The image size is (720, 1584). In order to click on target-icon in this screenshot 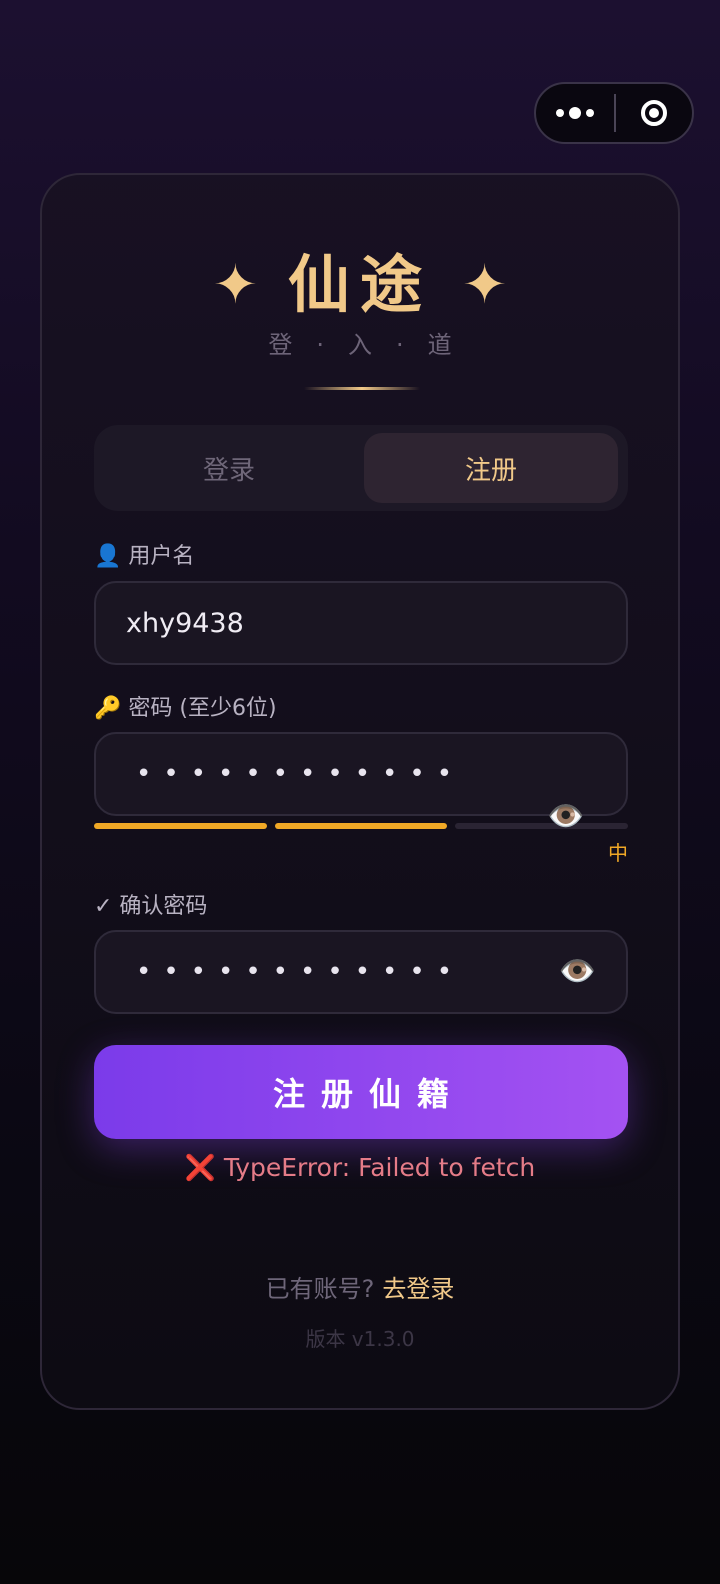, I will do `click(654, 113)`.